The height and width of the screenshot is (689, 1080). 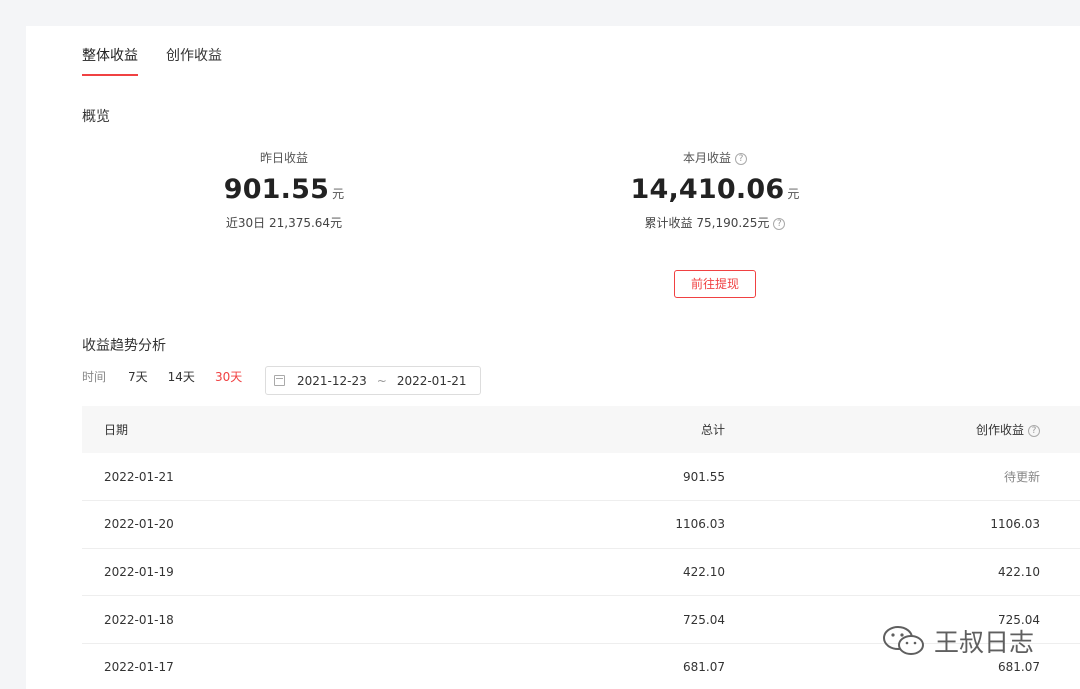 I want to click on row-total: 901.55, so click(x=704, y=476).